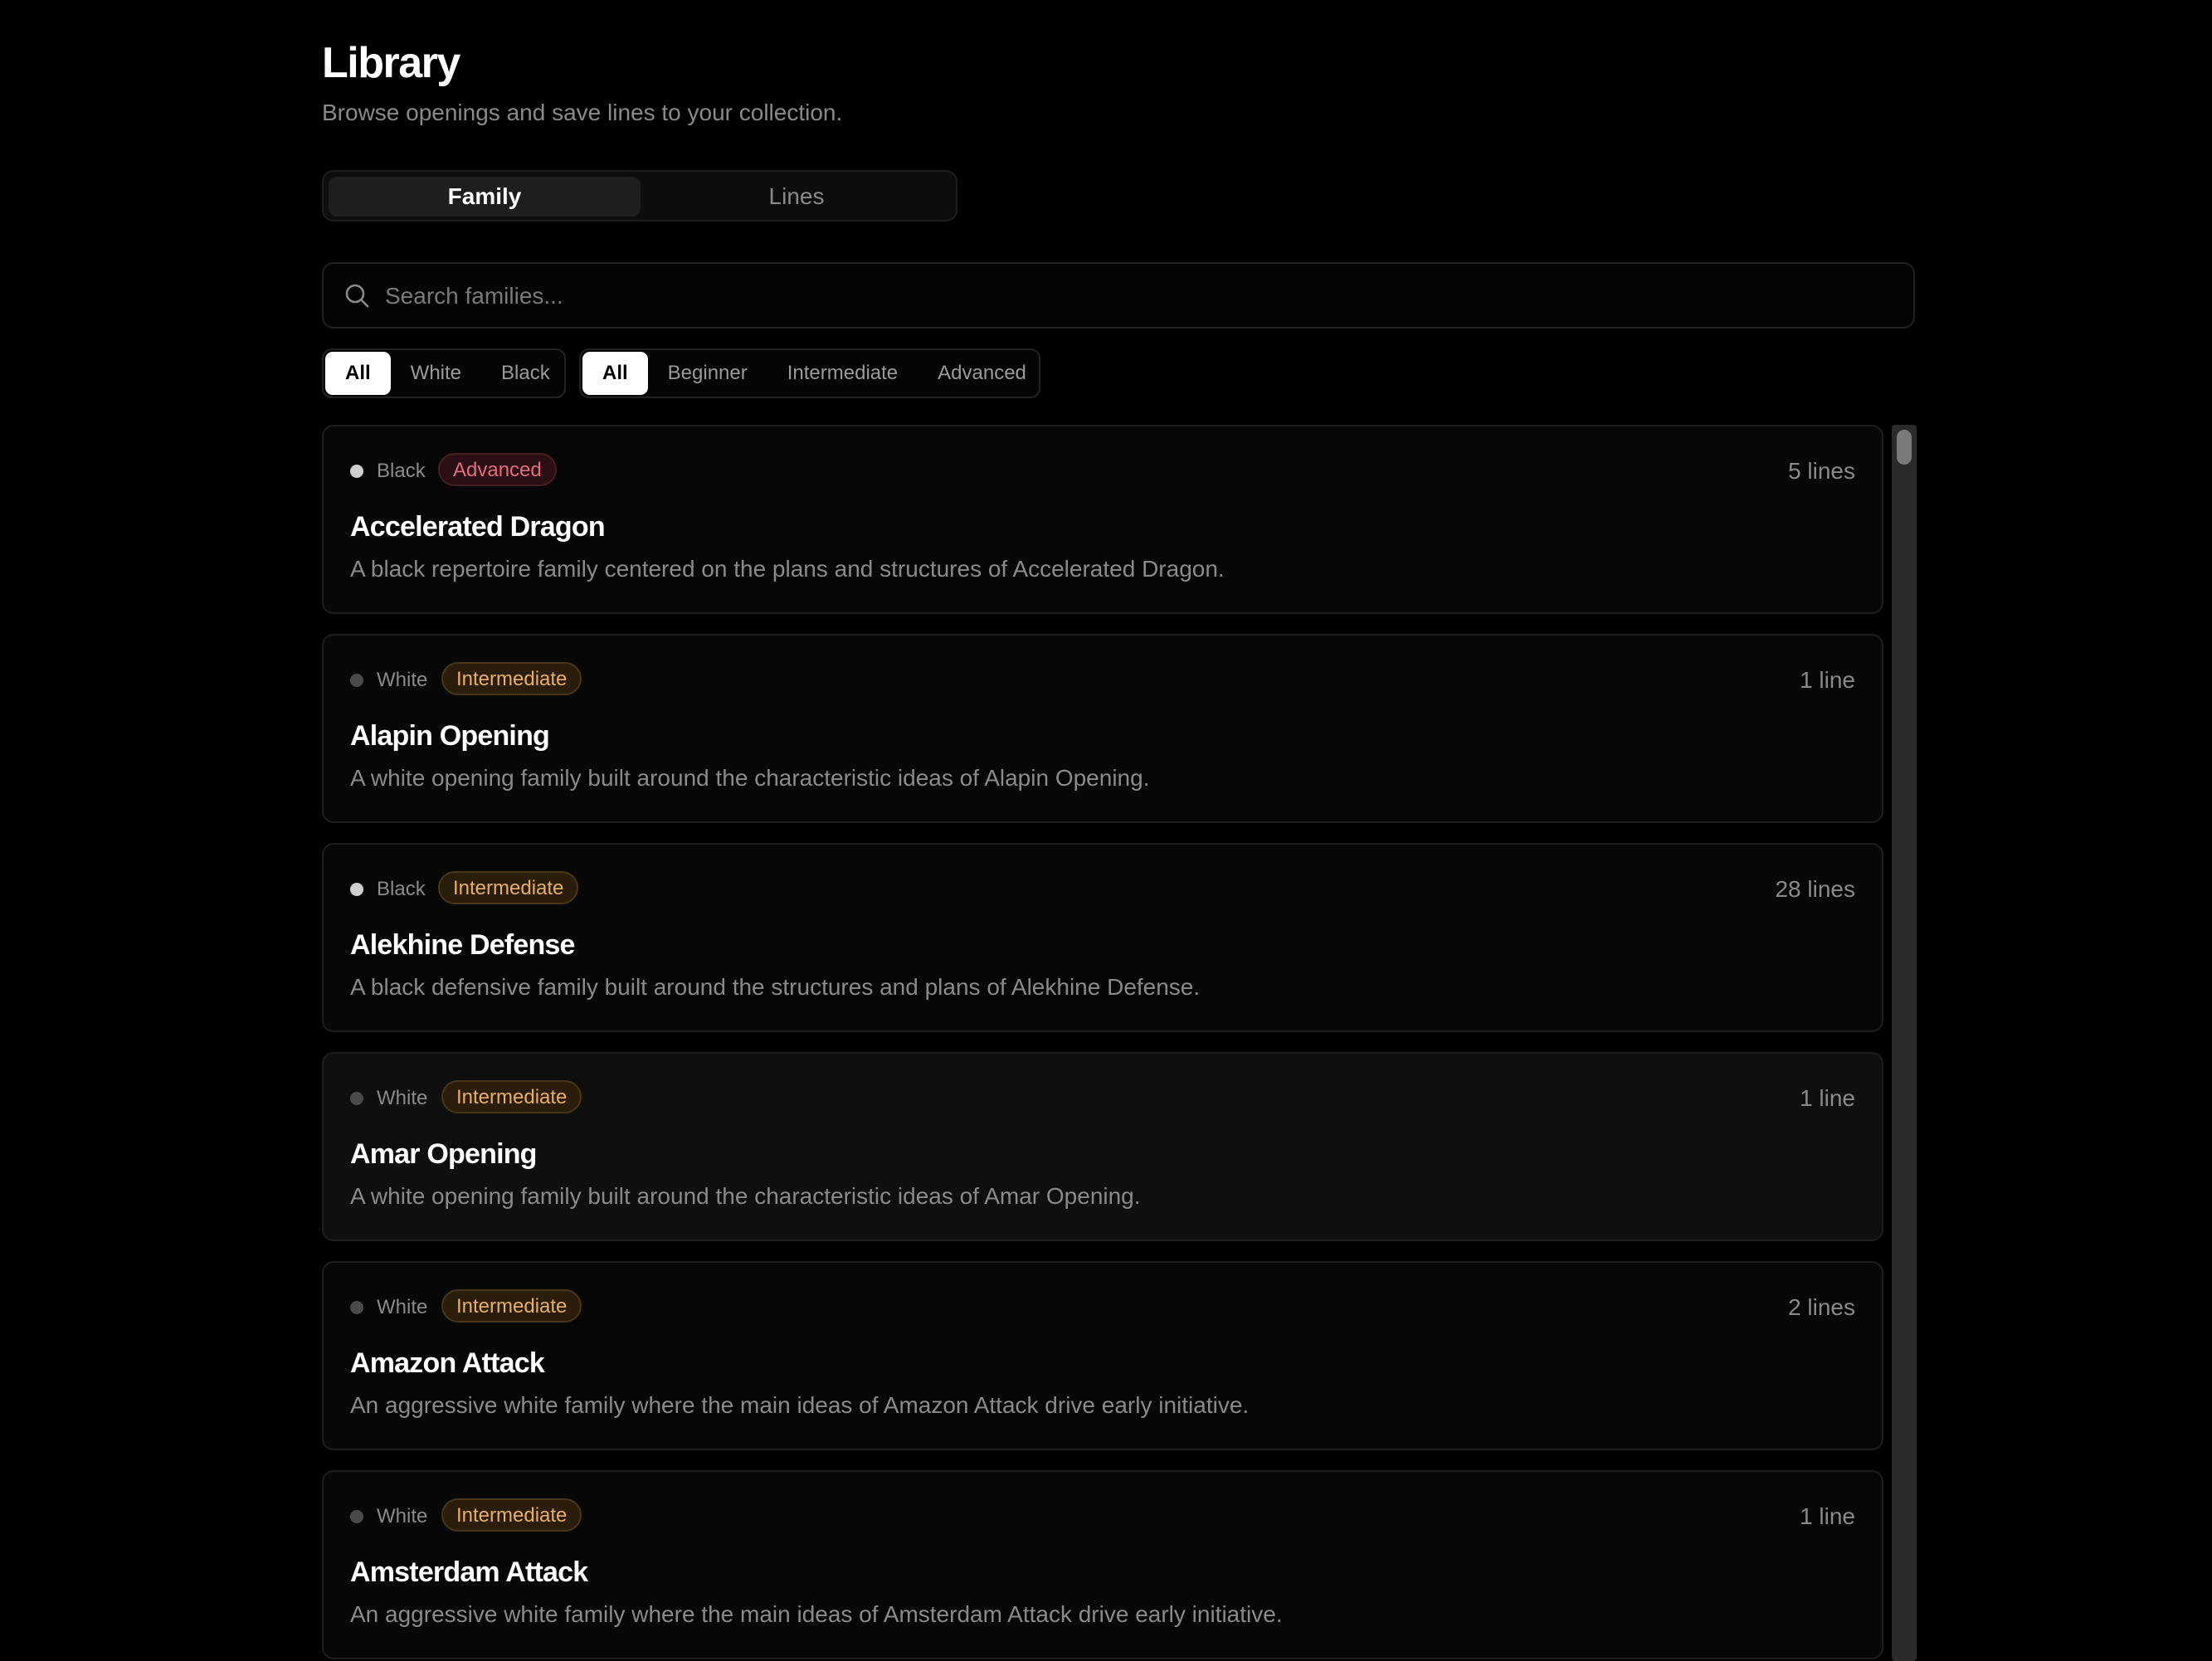  I want to click on side-filter-black: Black, so click(525, 373).